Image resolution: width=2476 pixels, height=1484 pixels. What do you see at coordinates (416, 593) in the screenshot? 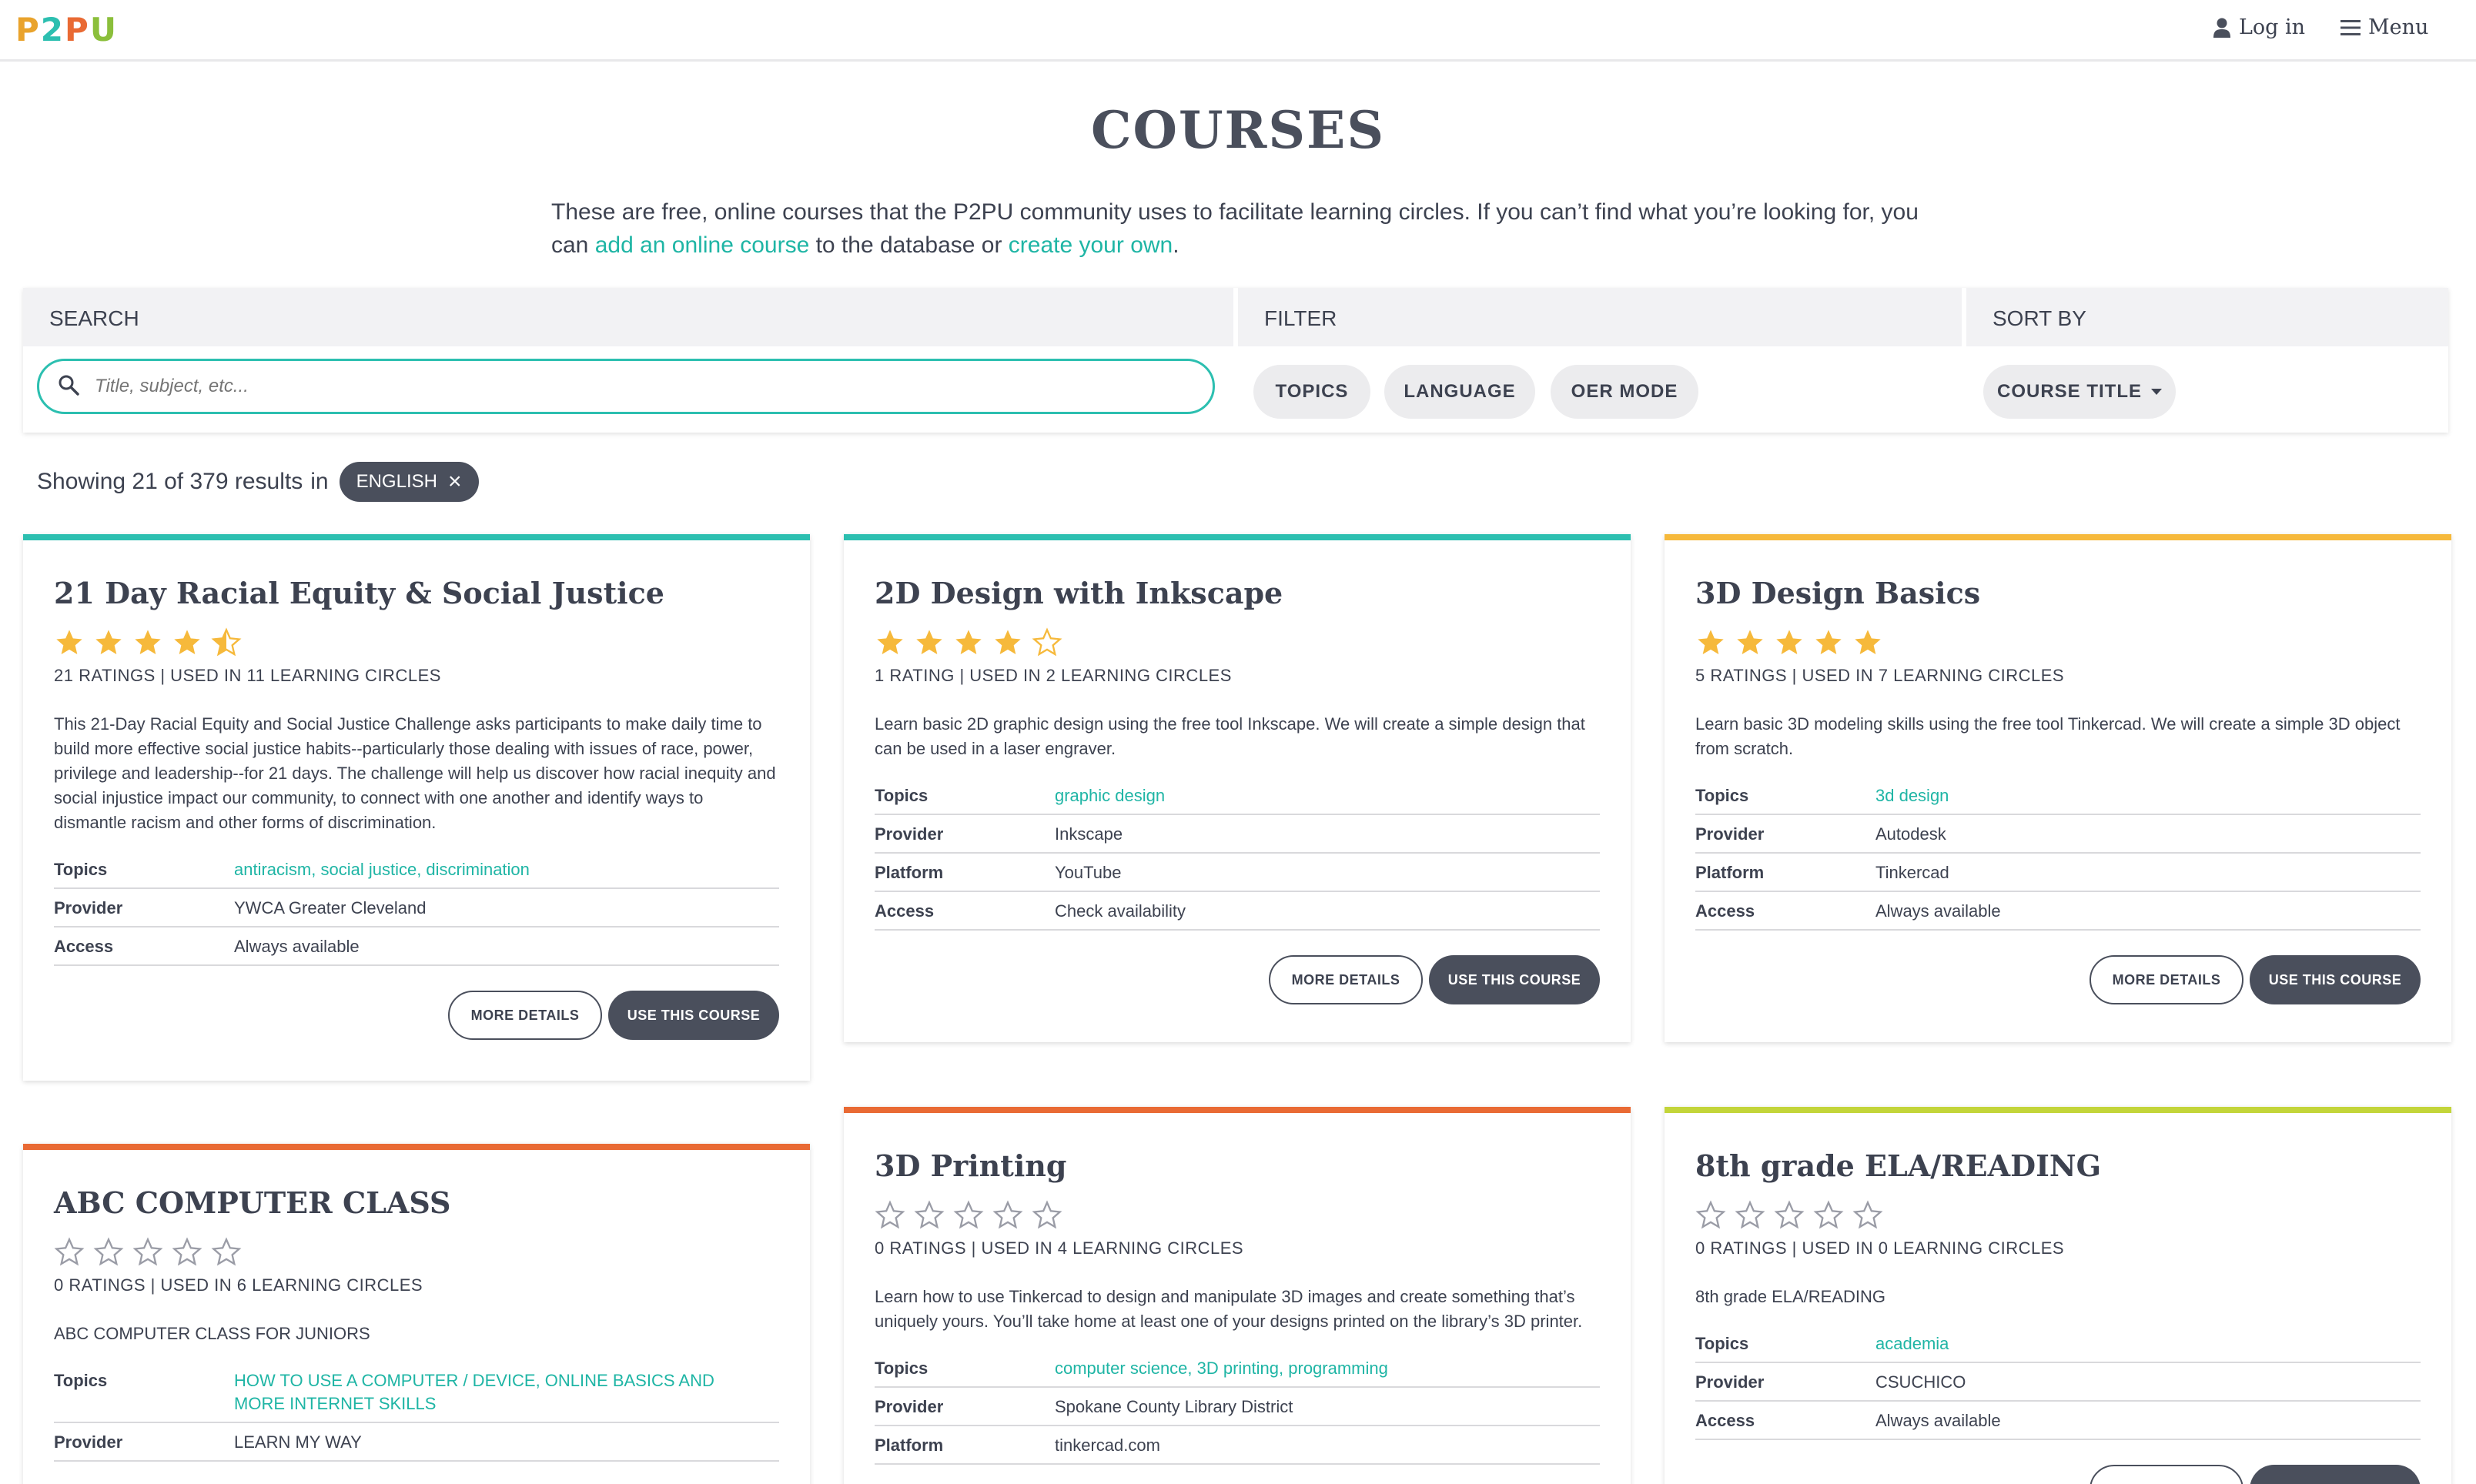
I see `course-title: 21 Day Racial Equity & Social Justice` at bounding box center [416, 593].